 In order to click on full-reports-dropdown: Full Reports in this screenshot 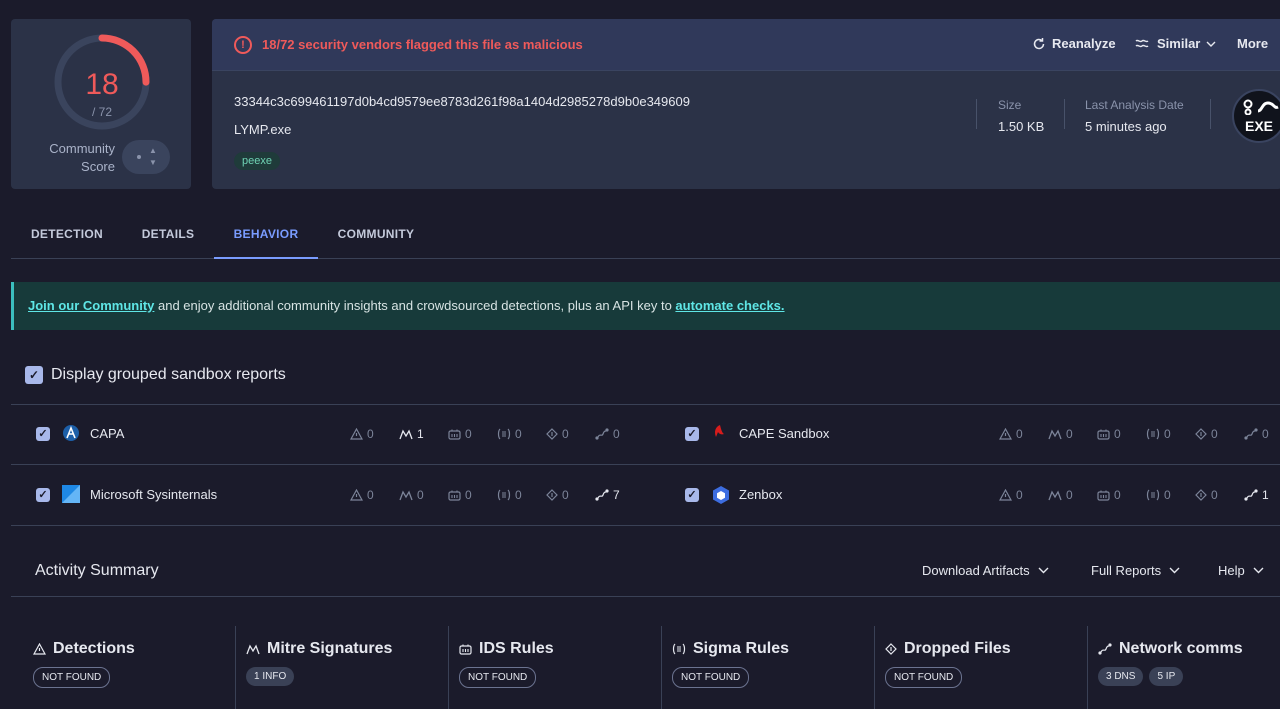, I will do `click(1135, 570)`.